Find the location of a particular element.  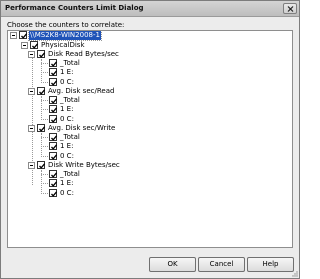

close-icon is located at coordinates (290, 9).